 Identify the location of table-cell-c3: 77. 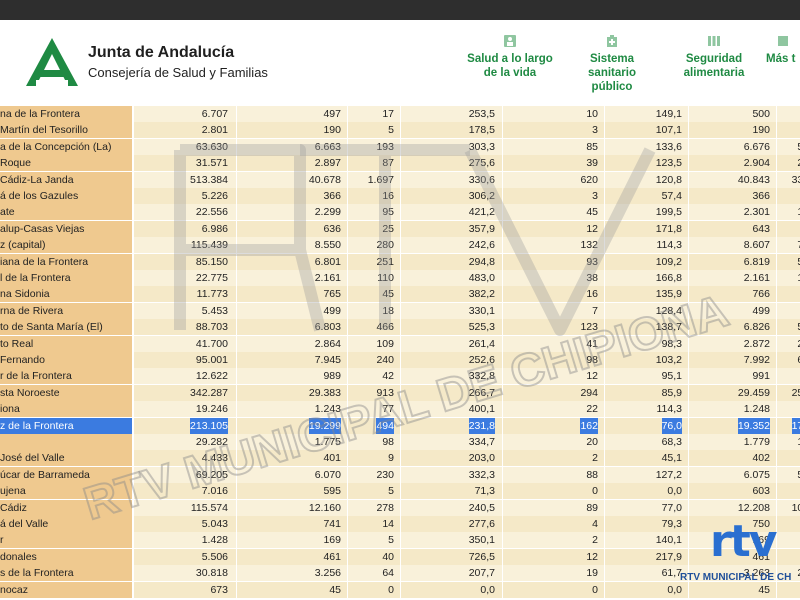
(388, 409).